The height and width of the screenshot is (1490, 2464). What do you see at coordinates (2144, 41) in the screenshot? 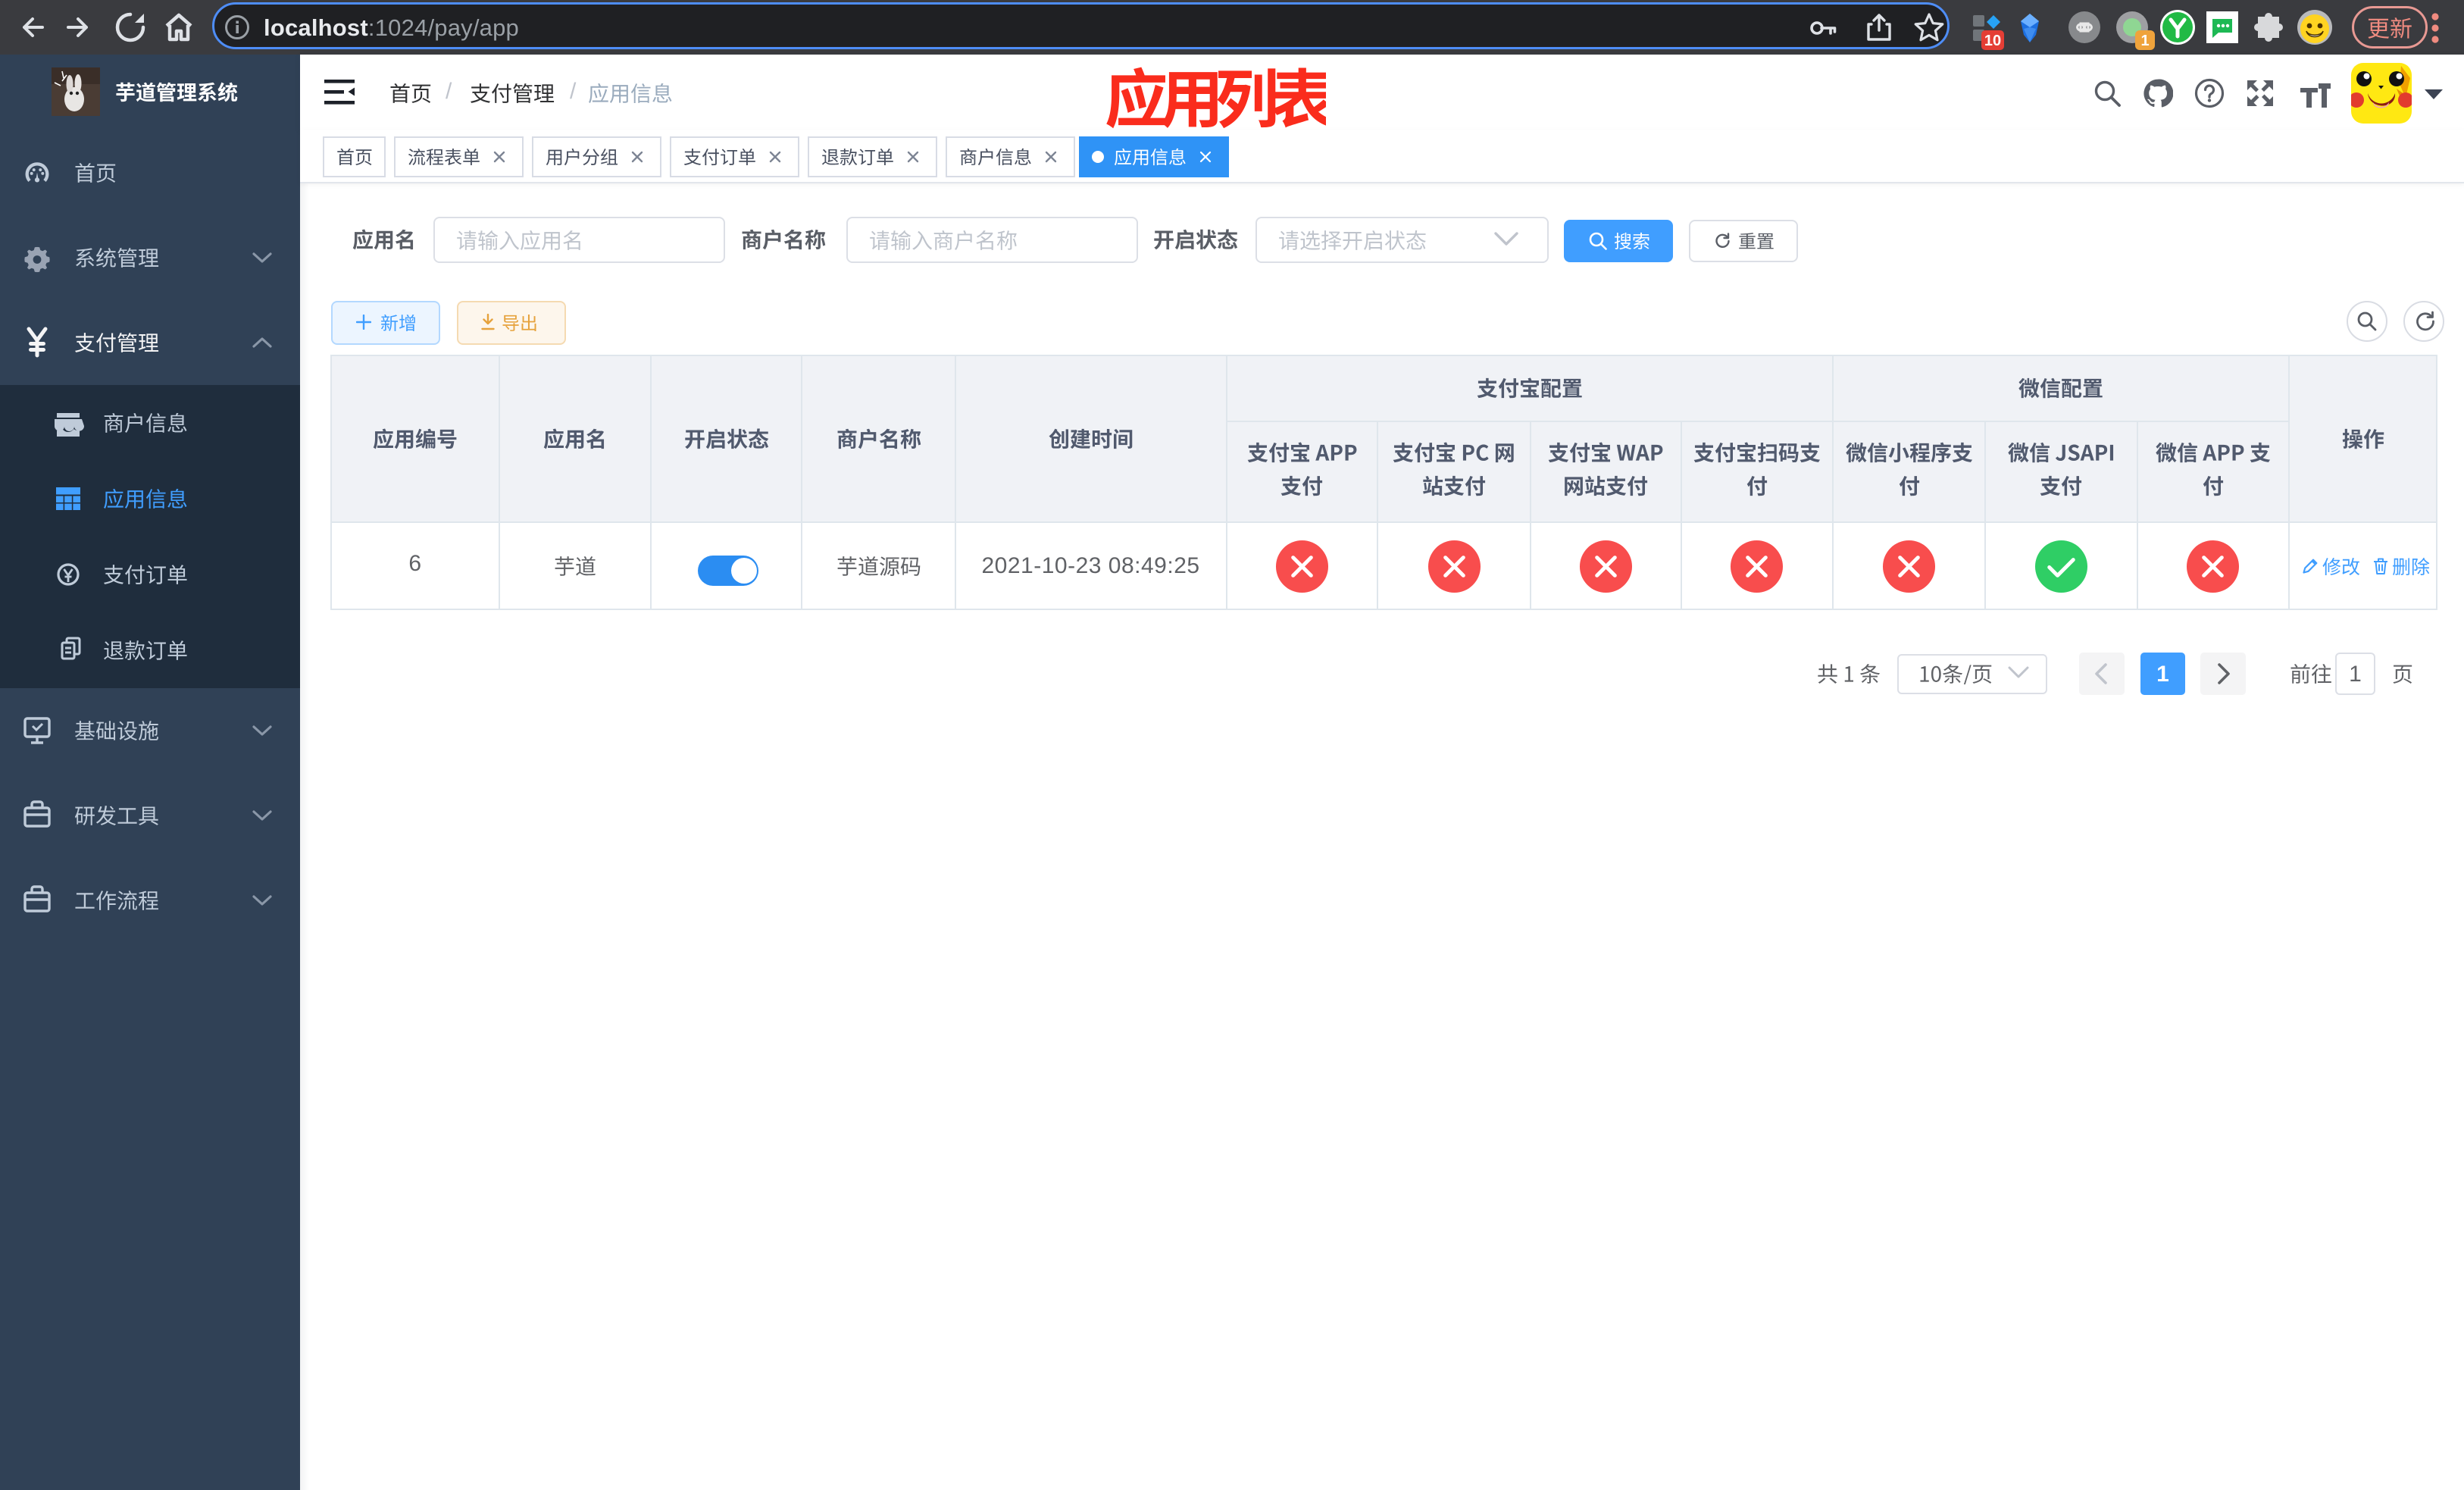
I see `svg-text: 1` at bounding box center [2144, 41].